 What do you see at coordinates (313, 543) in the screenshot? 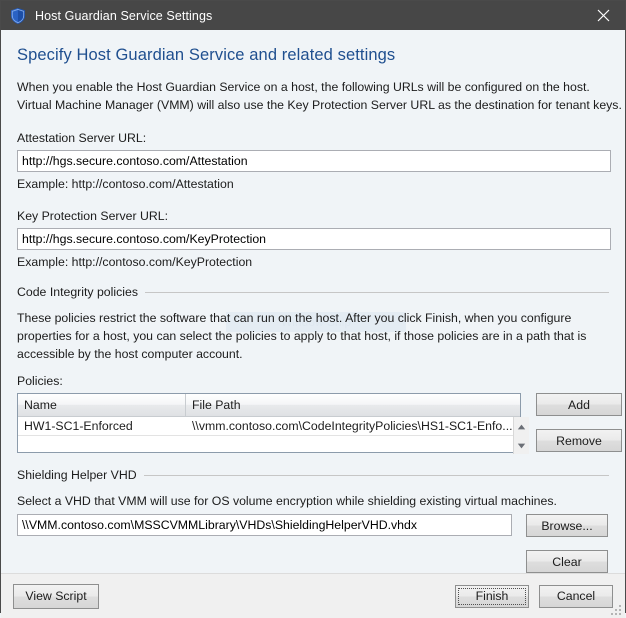
I see `shielding-helper-vhd-row: Browse... Clear` at bounding box center [313, 543].